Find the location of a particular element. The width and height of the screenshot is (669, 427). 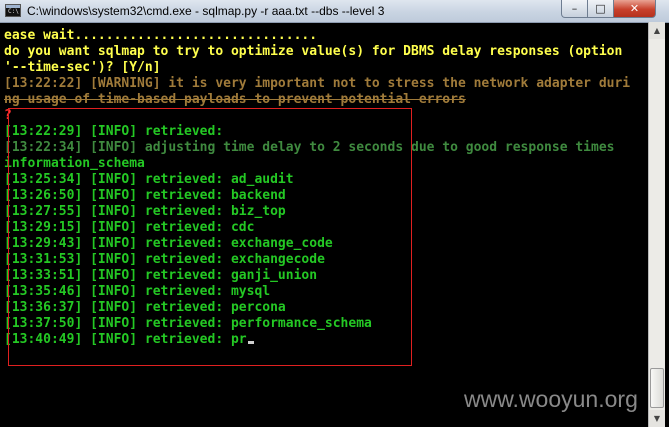

scroll-up-arrow-icon: ▲ is located at coordinates (657, 30).